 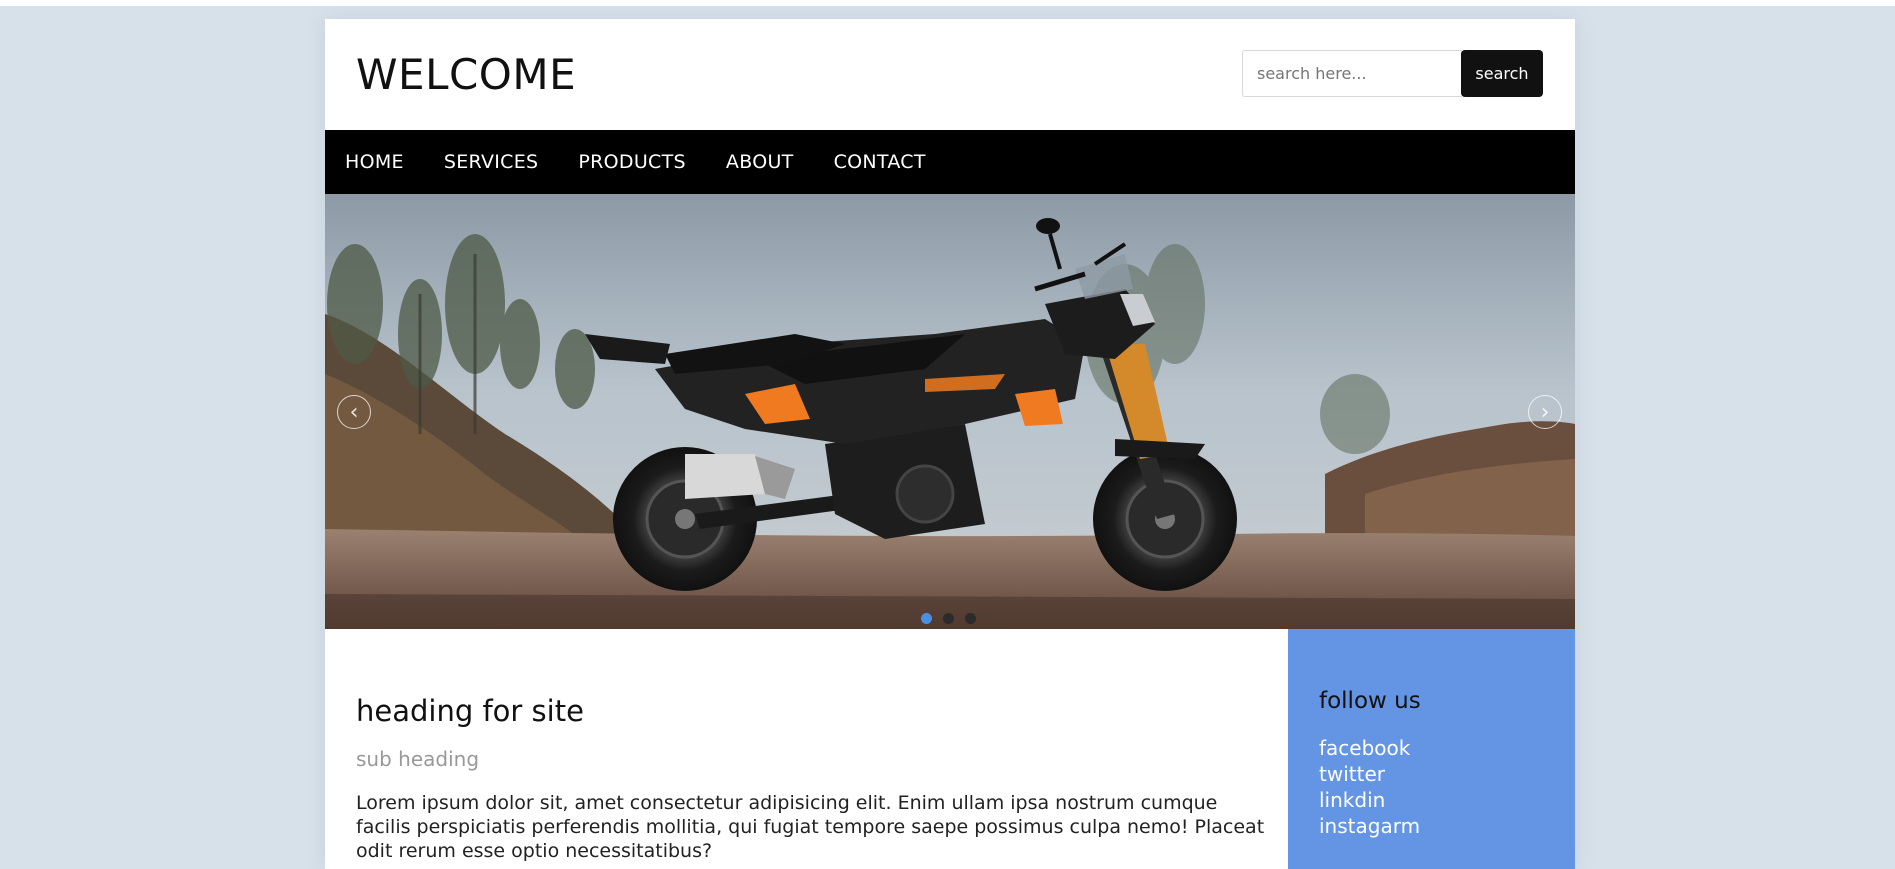 What do you see at coordinates (1502, 73) in the screenshot?
I see `search-button: search` at bounding box center [1502, 73].